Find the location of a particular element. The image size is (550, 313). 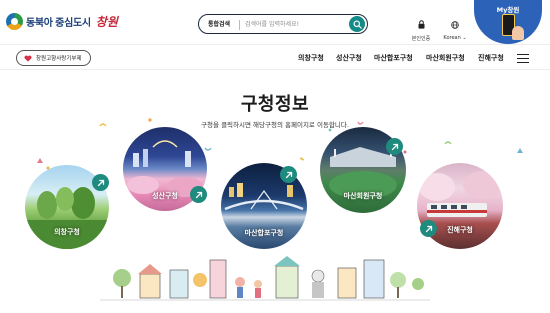

district-link-button-masanhappo is located at coordinates (288, 174).